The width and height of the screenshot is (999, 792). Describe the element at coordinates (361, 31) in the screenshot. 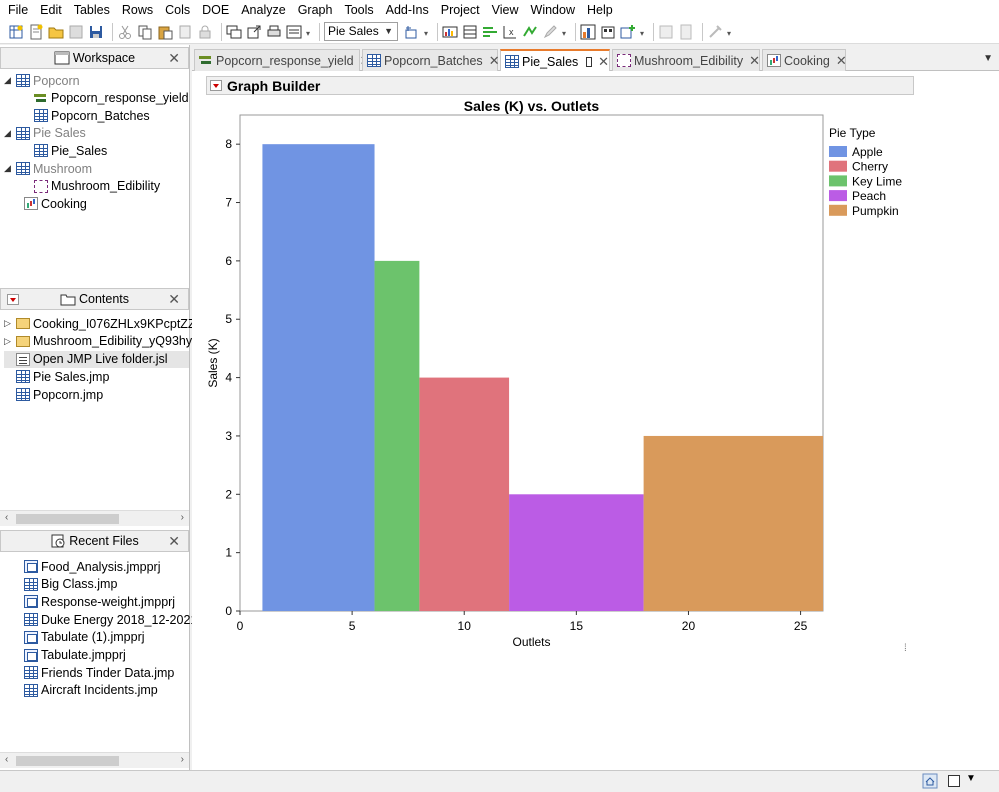

I see `table-selector-dropdown: Pie Sales ▼` at that location.